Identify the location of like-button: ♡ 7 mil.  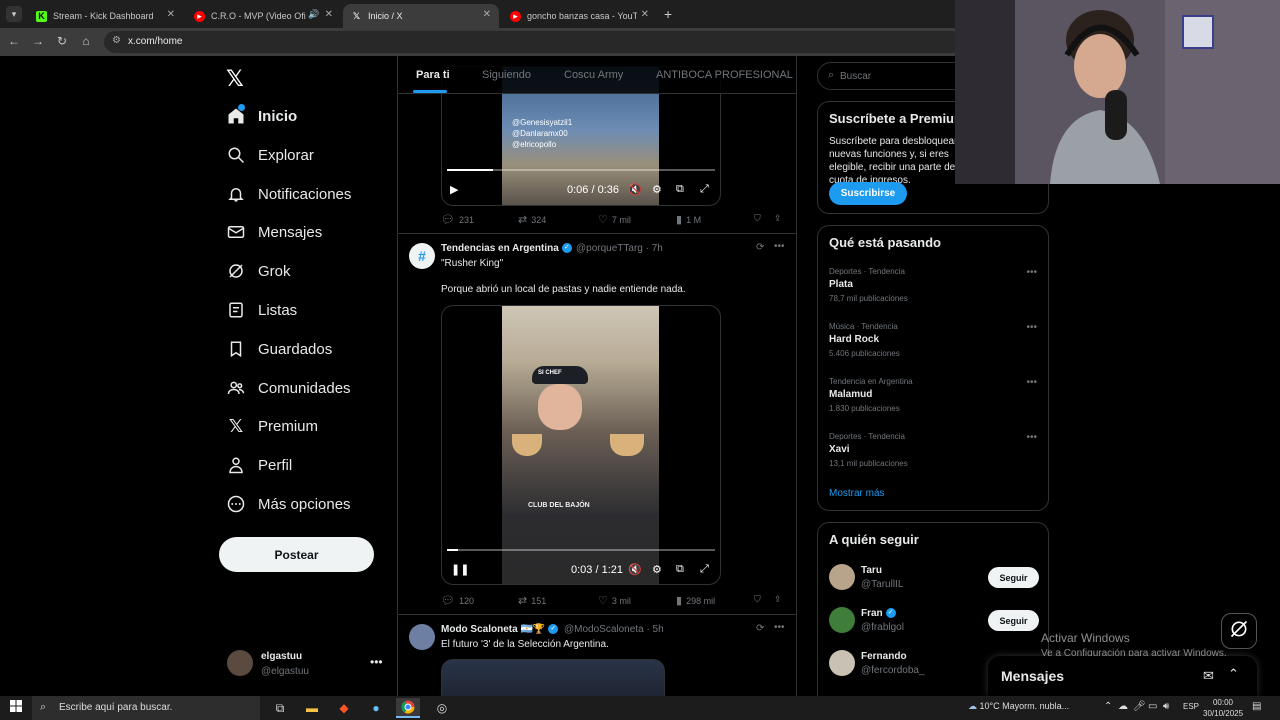
(614, 219).